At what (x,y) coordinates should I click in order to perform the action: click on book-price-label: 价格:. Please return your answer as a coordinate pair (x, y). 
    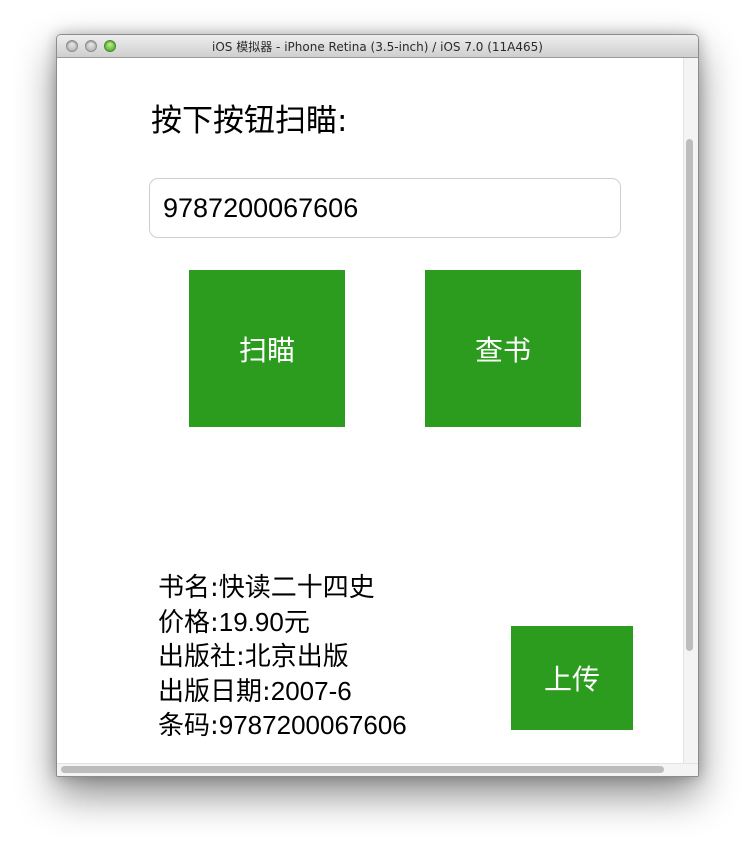
    Looking at the image, I should click on (188, 622).